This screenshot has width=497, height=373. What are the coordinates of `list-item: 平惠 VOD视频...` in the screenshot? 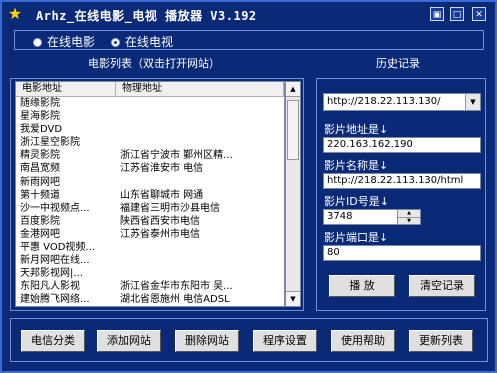 It's located at (150, 247).